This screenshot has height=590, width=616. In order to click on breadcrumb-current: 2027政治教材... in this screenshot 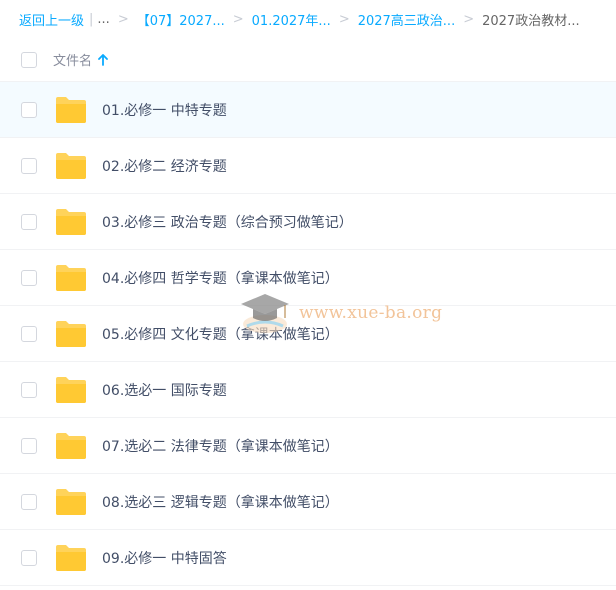, I will do `click(531, 21)`.